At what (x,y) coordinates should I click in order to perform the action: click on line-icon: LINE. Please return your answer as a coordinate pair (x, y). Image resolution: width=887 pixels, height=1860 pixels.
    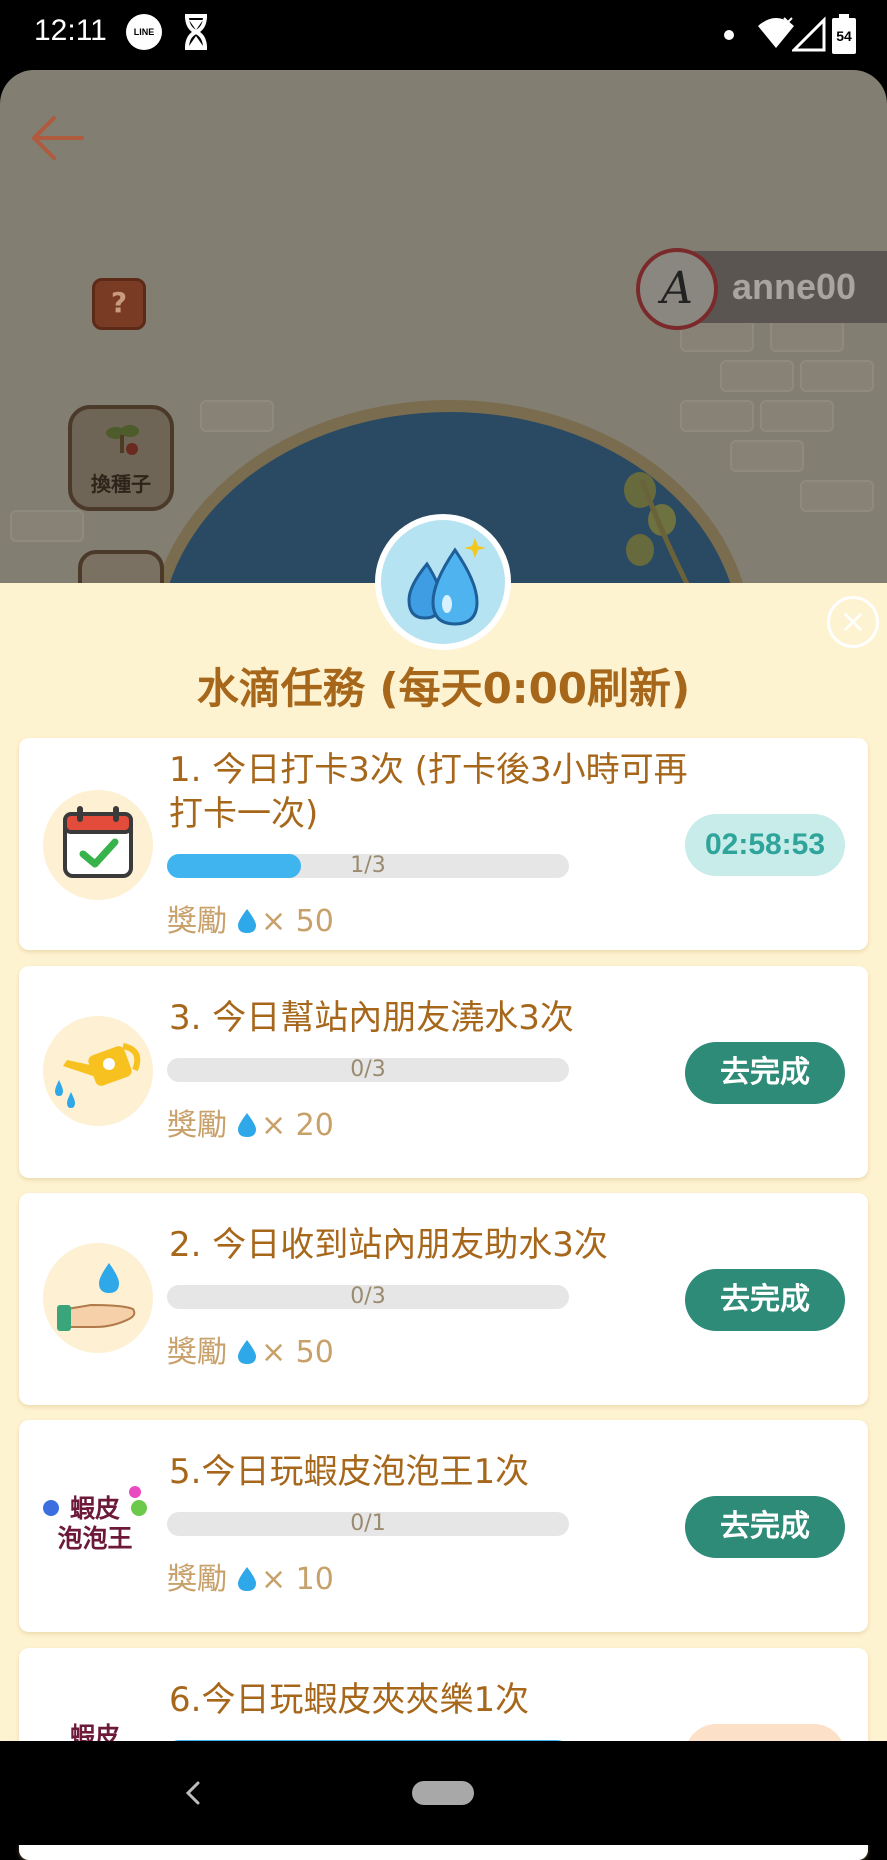
    Looking at the image, I should click on (144, 32).